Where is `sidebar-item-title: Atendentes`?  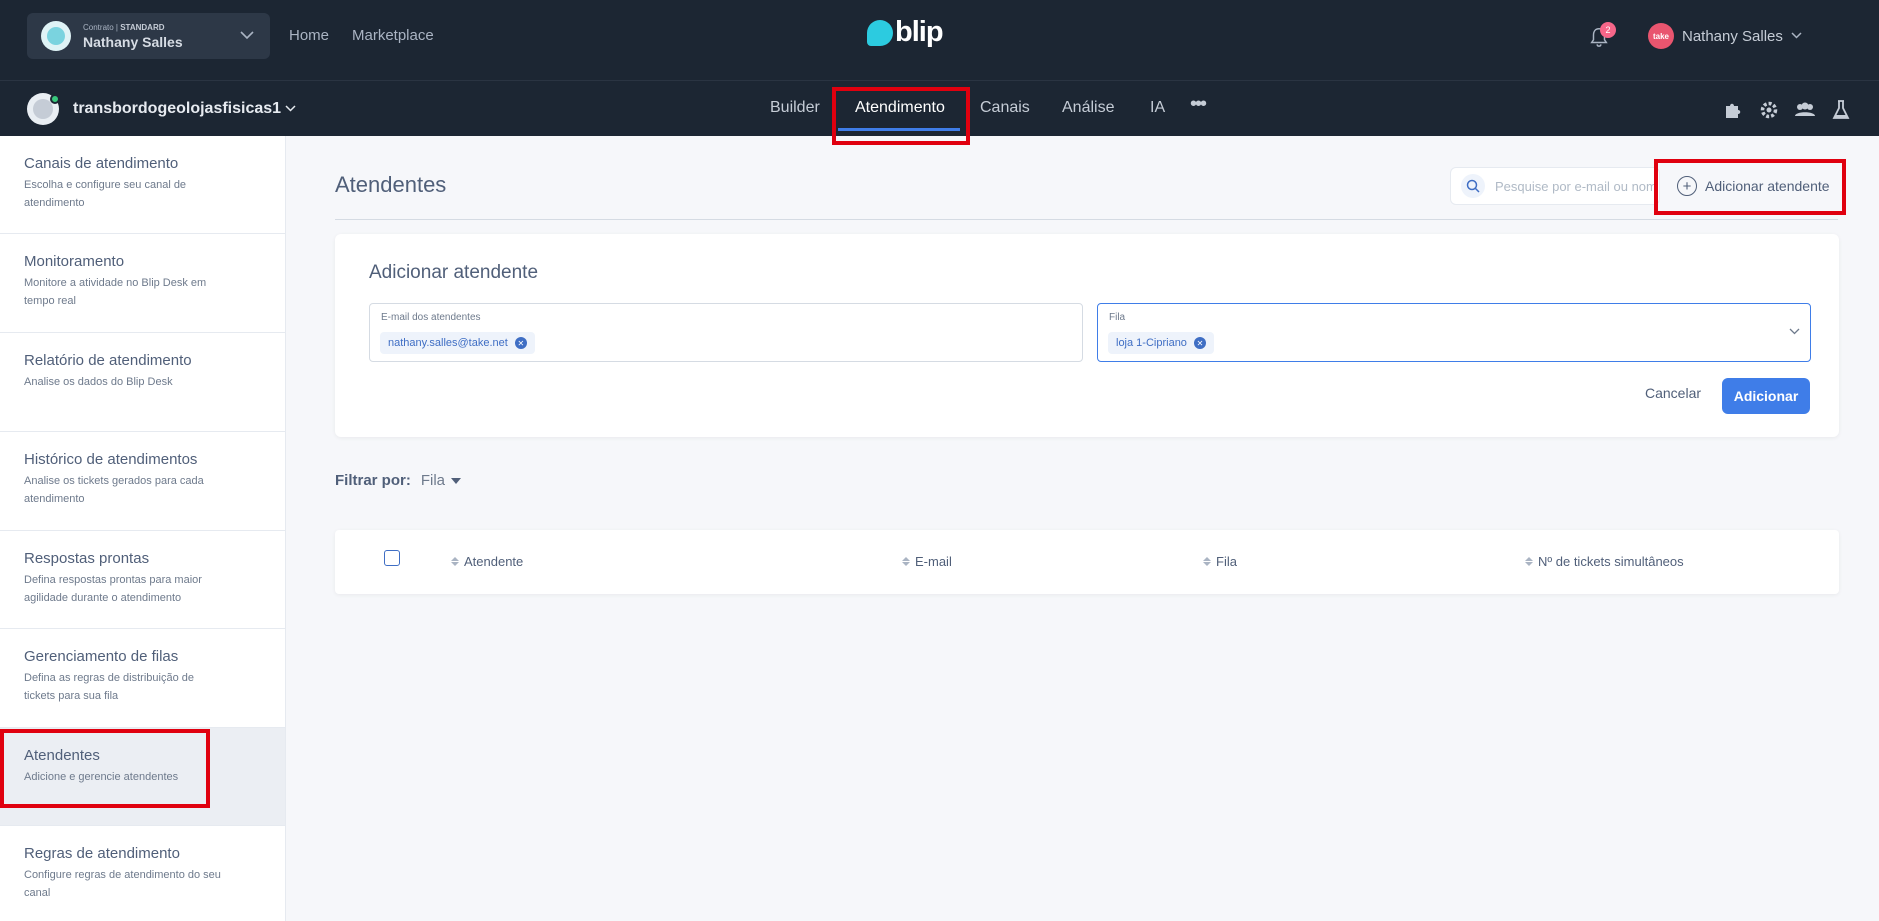
sidebar-item-title: Atendentes is located at coordinates (62, 755).